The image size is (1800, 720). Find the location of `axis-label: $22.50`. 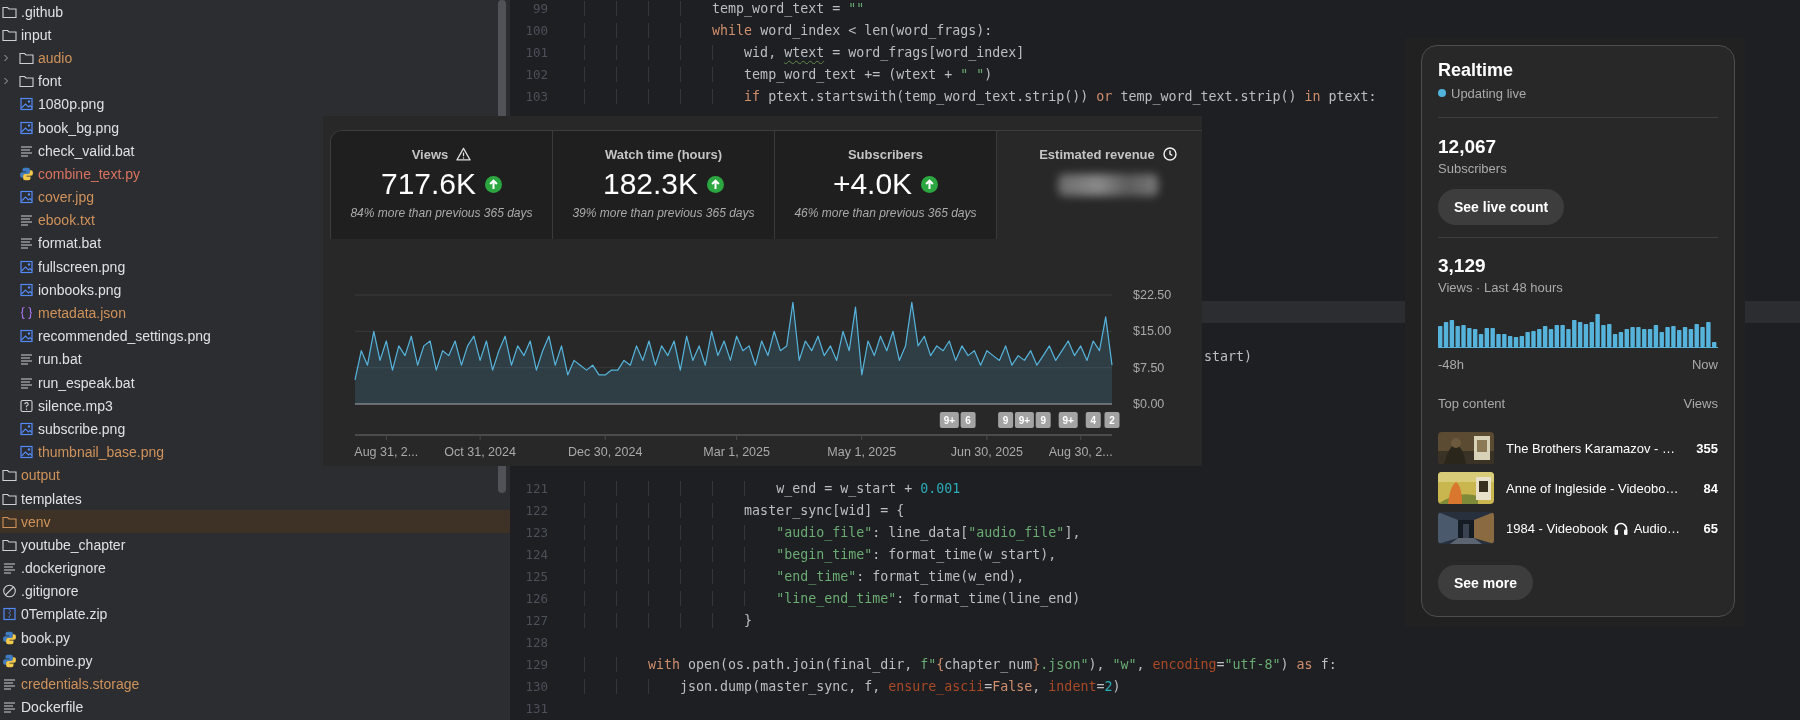

axis-label: $22.50 is located at coordinates (1152, 295).